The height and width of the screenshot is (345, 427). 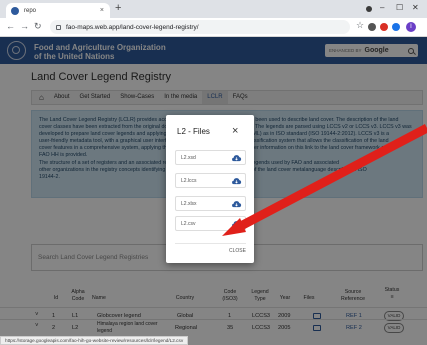 What do you see at coordinates (210, 180) in the screenshot?
I see `file-item-lccs: L2.lccs` at bounding box center [210, 180].